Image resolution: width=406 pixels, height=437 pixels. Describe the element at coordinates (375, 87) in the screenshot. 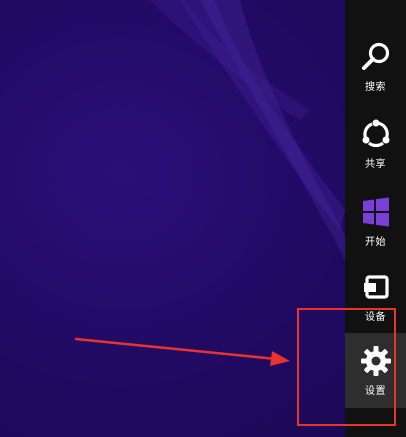

I see `charm-search-label: 搜索` at that location.